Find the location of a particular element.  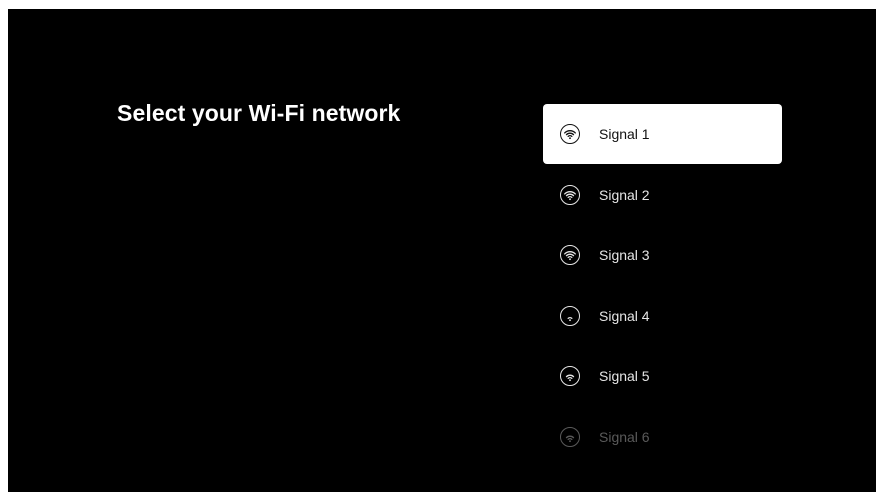

network-label: Signal 3 is located at coordinates (624, 255).